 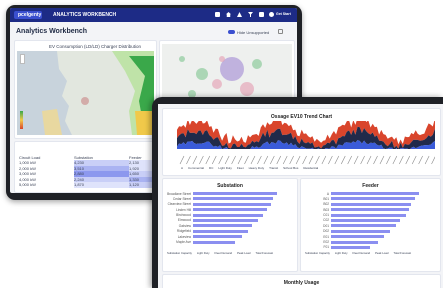 I want to click on filter-button, so click(x=280, y=31).